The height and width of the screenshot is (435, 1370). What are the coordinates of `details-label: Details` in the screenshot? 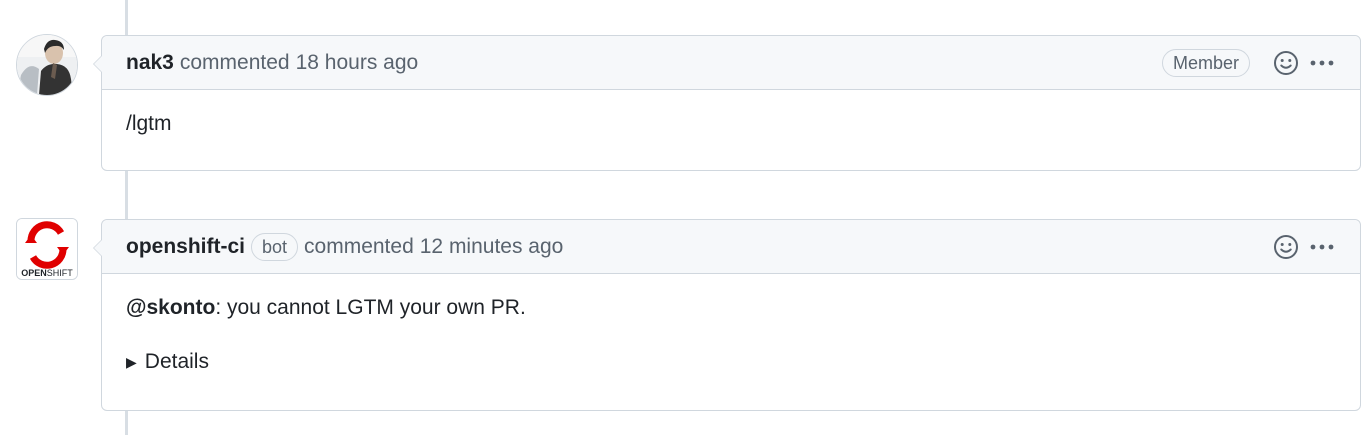 It's located at (176, 361).